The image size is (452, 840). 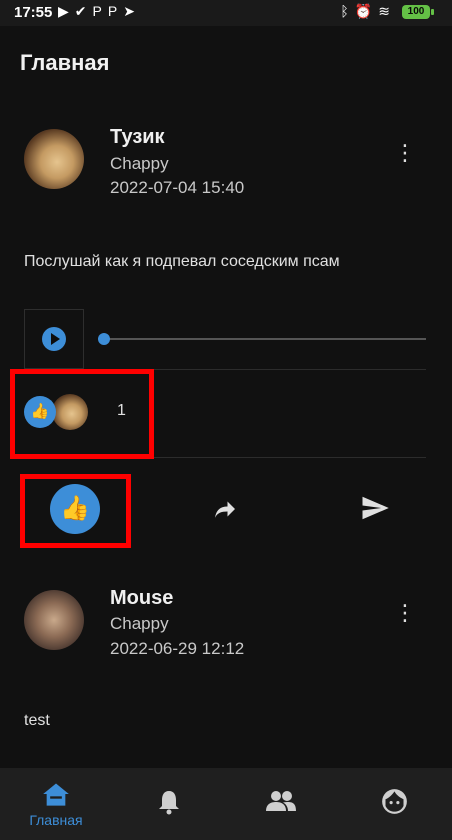 I want to click on check-circle-icon: ✔, so click(x=83, y=11).